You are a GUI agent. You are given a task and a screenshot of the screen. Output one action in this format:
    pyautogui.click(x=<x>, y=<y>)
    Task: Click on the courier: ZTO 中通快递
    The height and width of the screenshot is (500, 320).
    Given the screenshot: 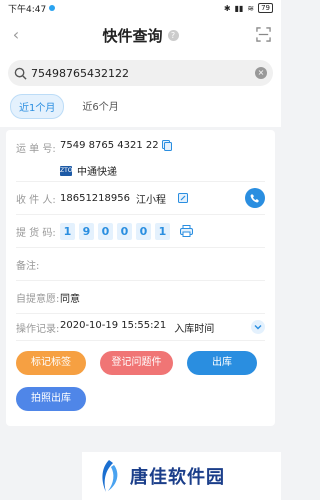 What is the action you would take?
    pyautogui.click(x=162, y=170)
    